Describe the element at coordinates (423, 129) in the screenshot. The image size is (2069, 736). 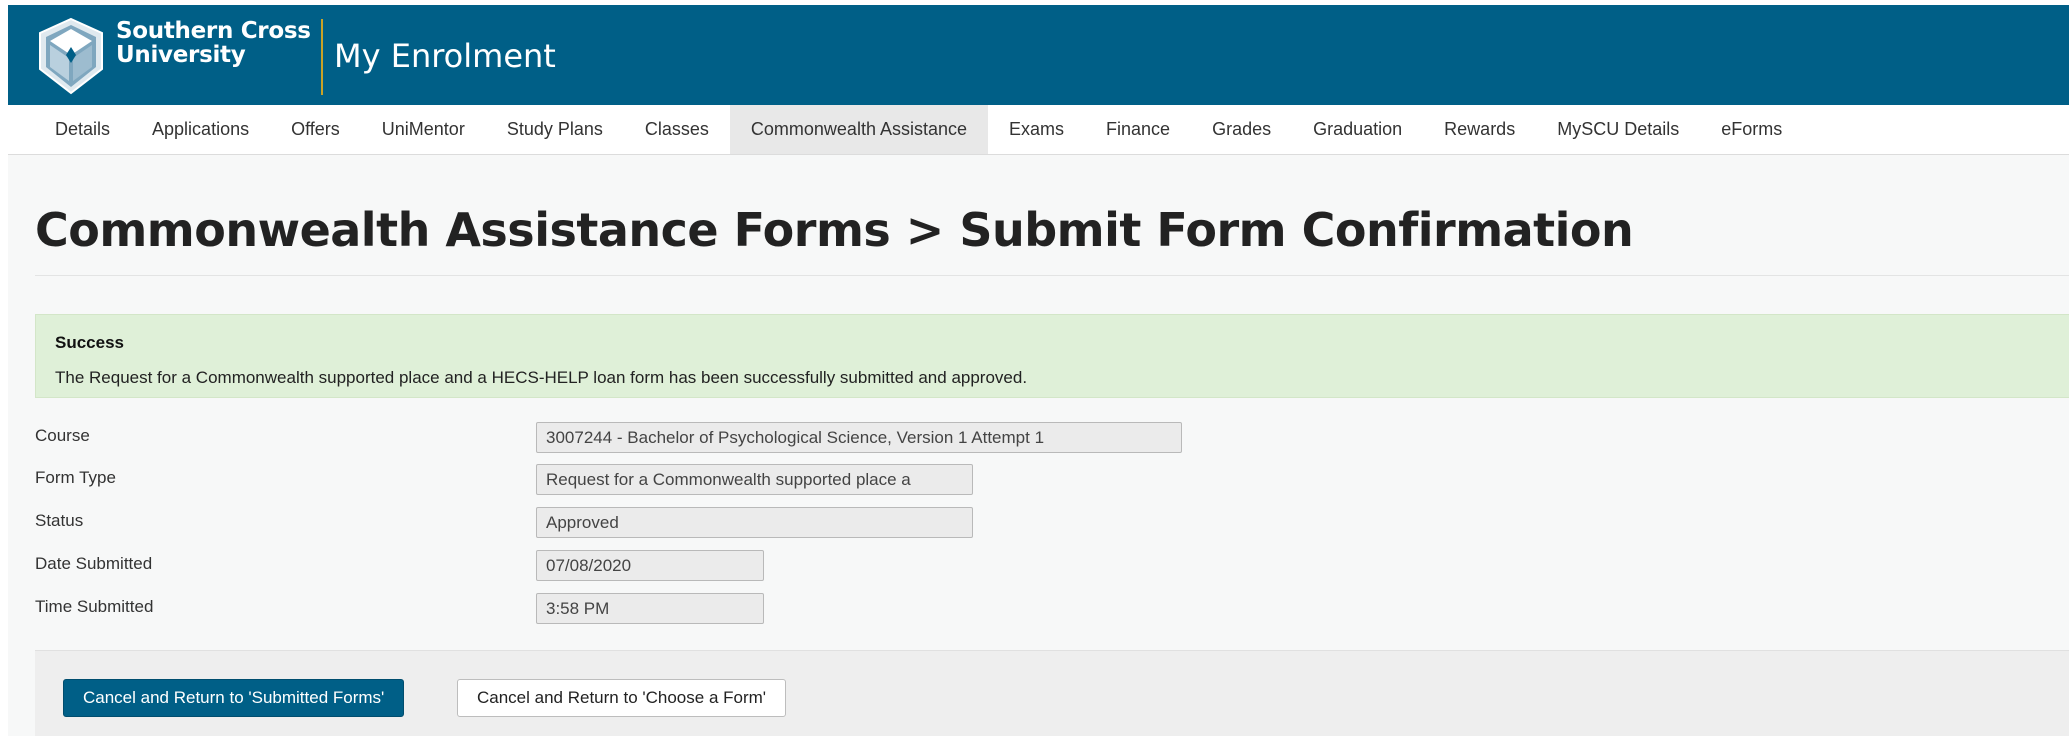
I see `nav-tab-unimentor: UniMentor` at that location.